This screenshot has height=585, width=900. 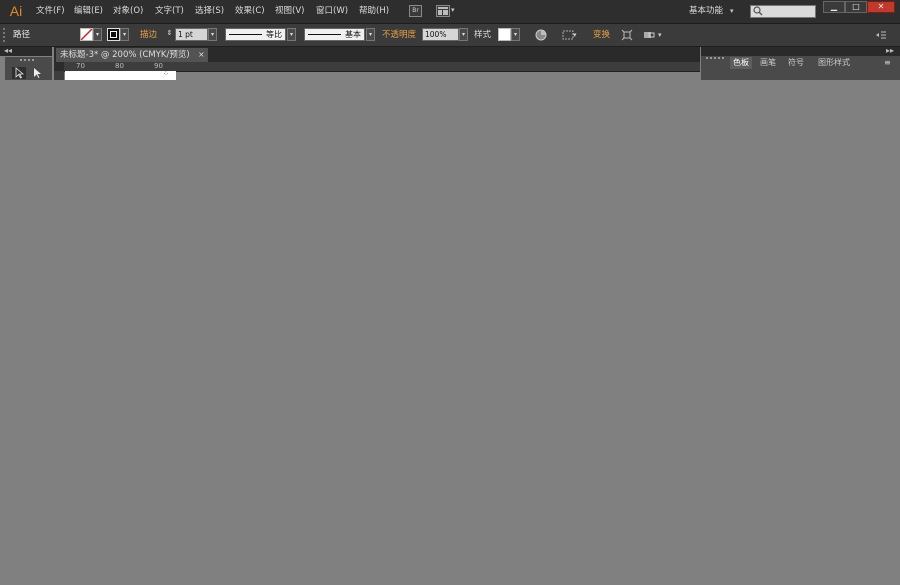 I want to click on pixel-grid-icon: ⁘, so click(x=166, y=74).